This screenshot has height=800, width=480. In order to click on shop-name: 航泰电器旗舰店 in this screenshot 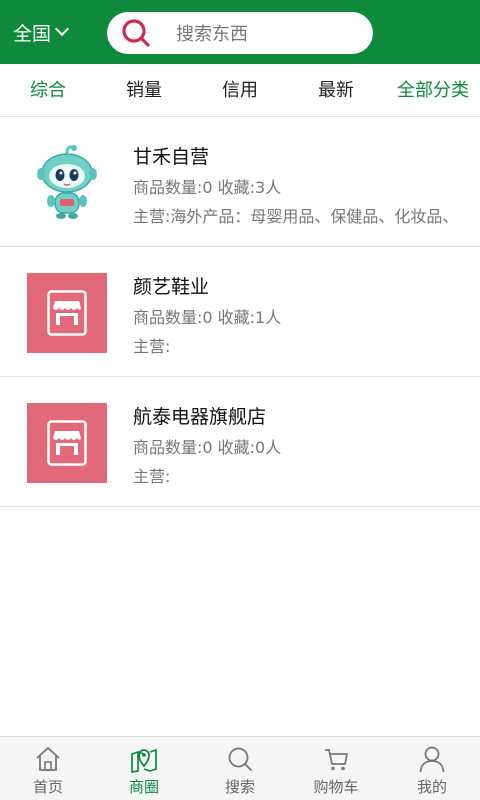, I will do `click(200, 417)`.